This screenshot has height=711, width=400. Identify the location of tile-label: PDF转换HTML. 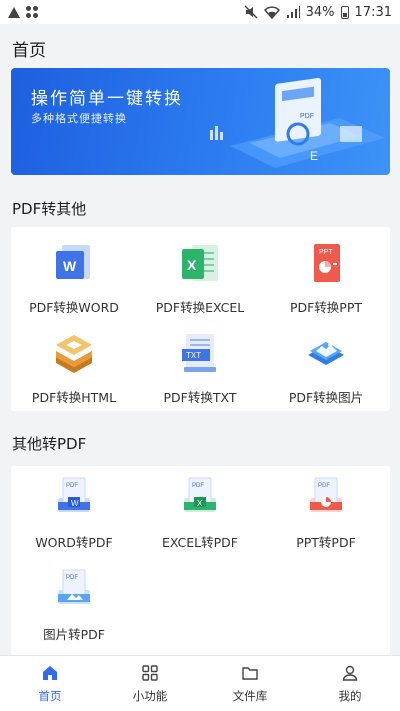
(74, 397).